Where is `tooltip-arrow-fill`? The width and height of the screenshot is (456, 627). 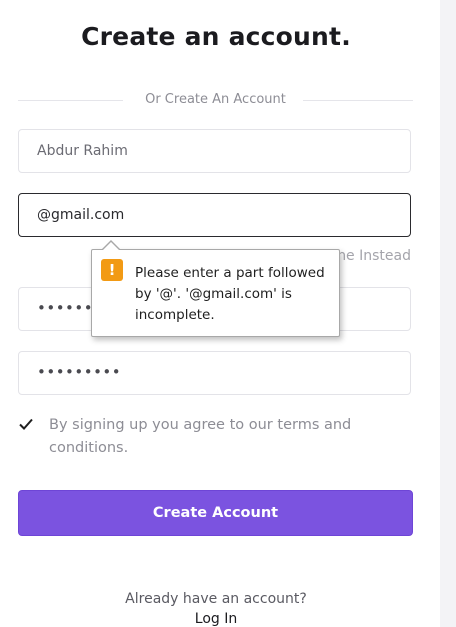
tooltip-arrow-fill is located at coordinates (111, 246).